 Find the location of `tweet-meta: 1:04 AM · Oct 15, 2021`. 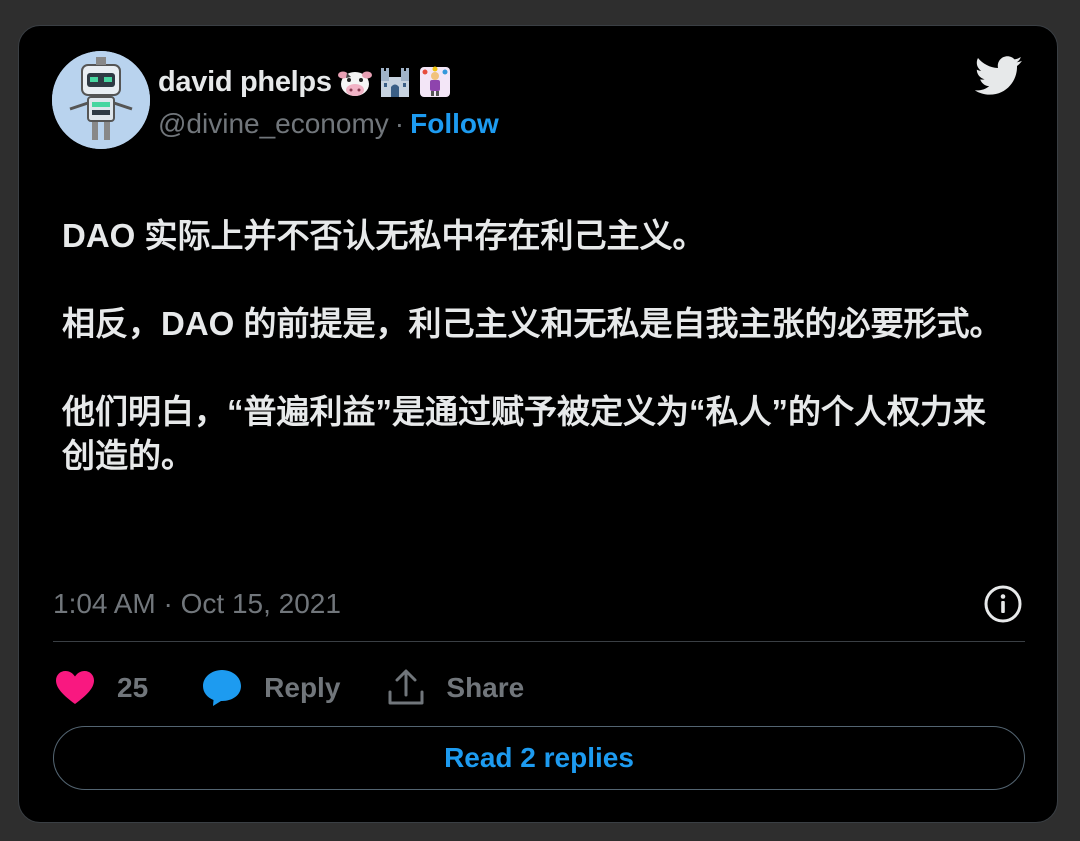

tweet-meta: 1:04 AM · Oct 15, 2021 is located at coordinates (538, 604).